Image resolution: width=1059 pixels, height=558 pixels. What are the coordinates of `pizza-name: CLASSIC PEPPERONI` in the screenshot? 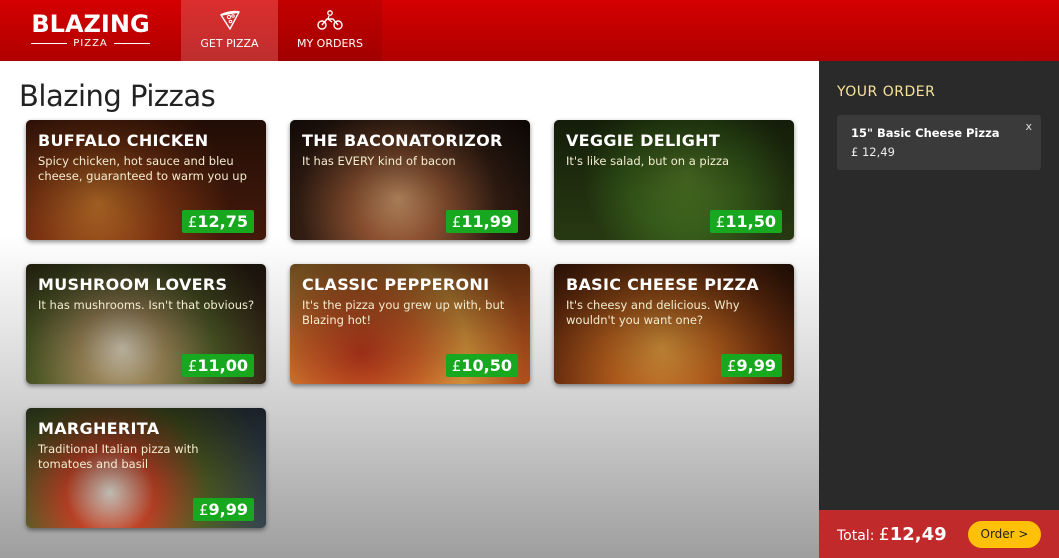 It's located at (396, 284).